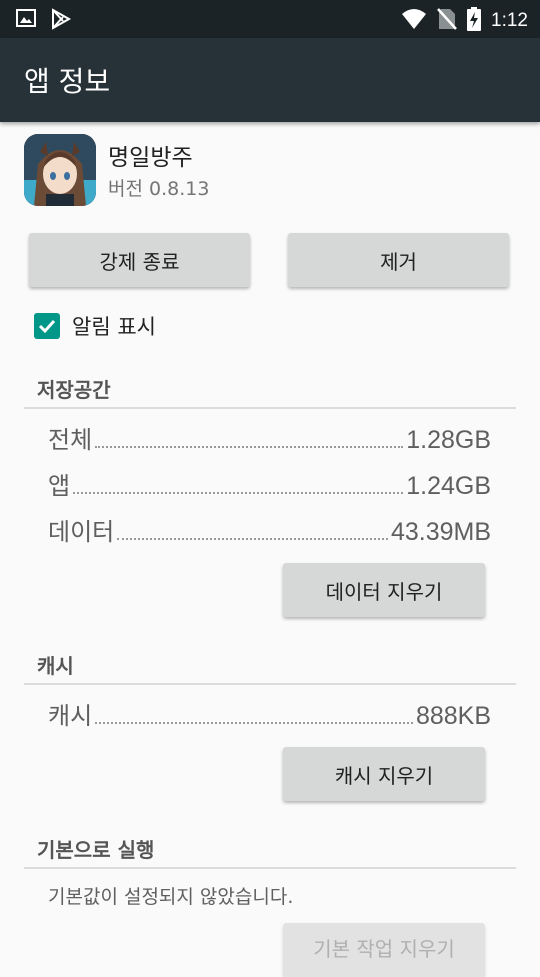 The height and width of the screenshot is (977, 540). I want to click on page-title: 앱 정보, so click(67, 81).